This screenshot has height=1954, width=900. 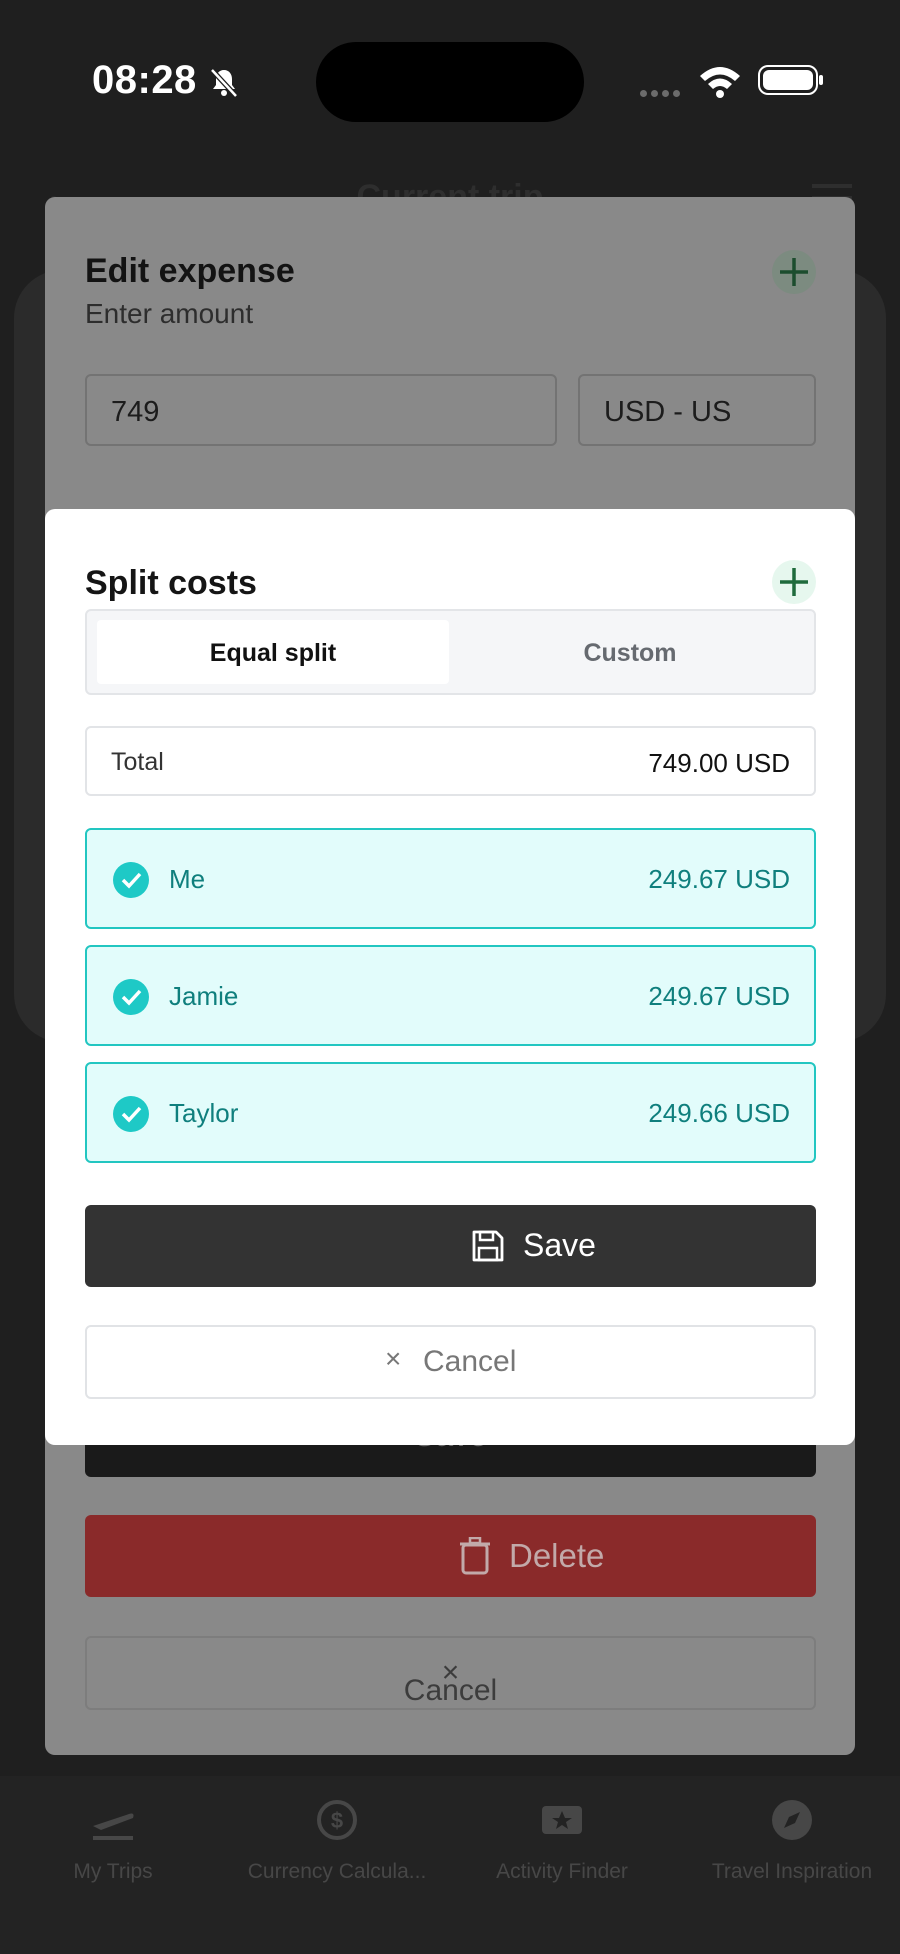 What do you see at coordinates (792, 1871) in the screenshot?
I see `nav-label: Travel Inspiration` at bounding box center [792, 1871].